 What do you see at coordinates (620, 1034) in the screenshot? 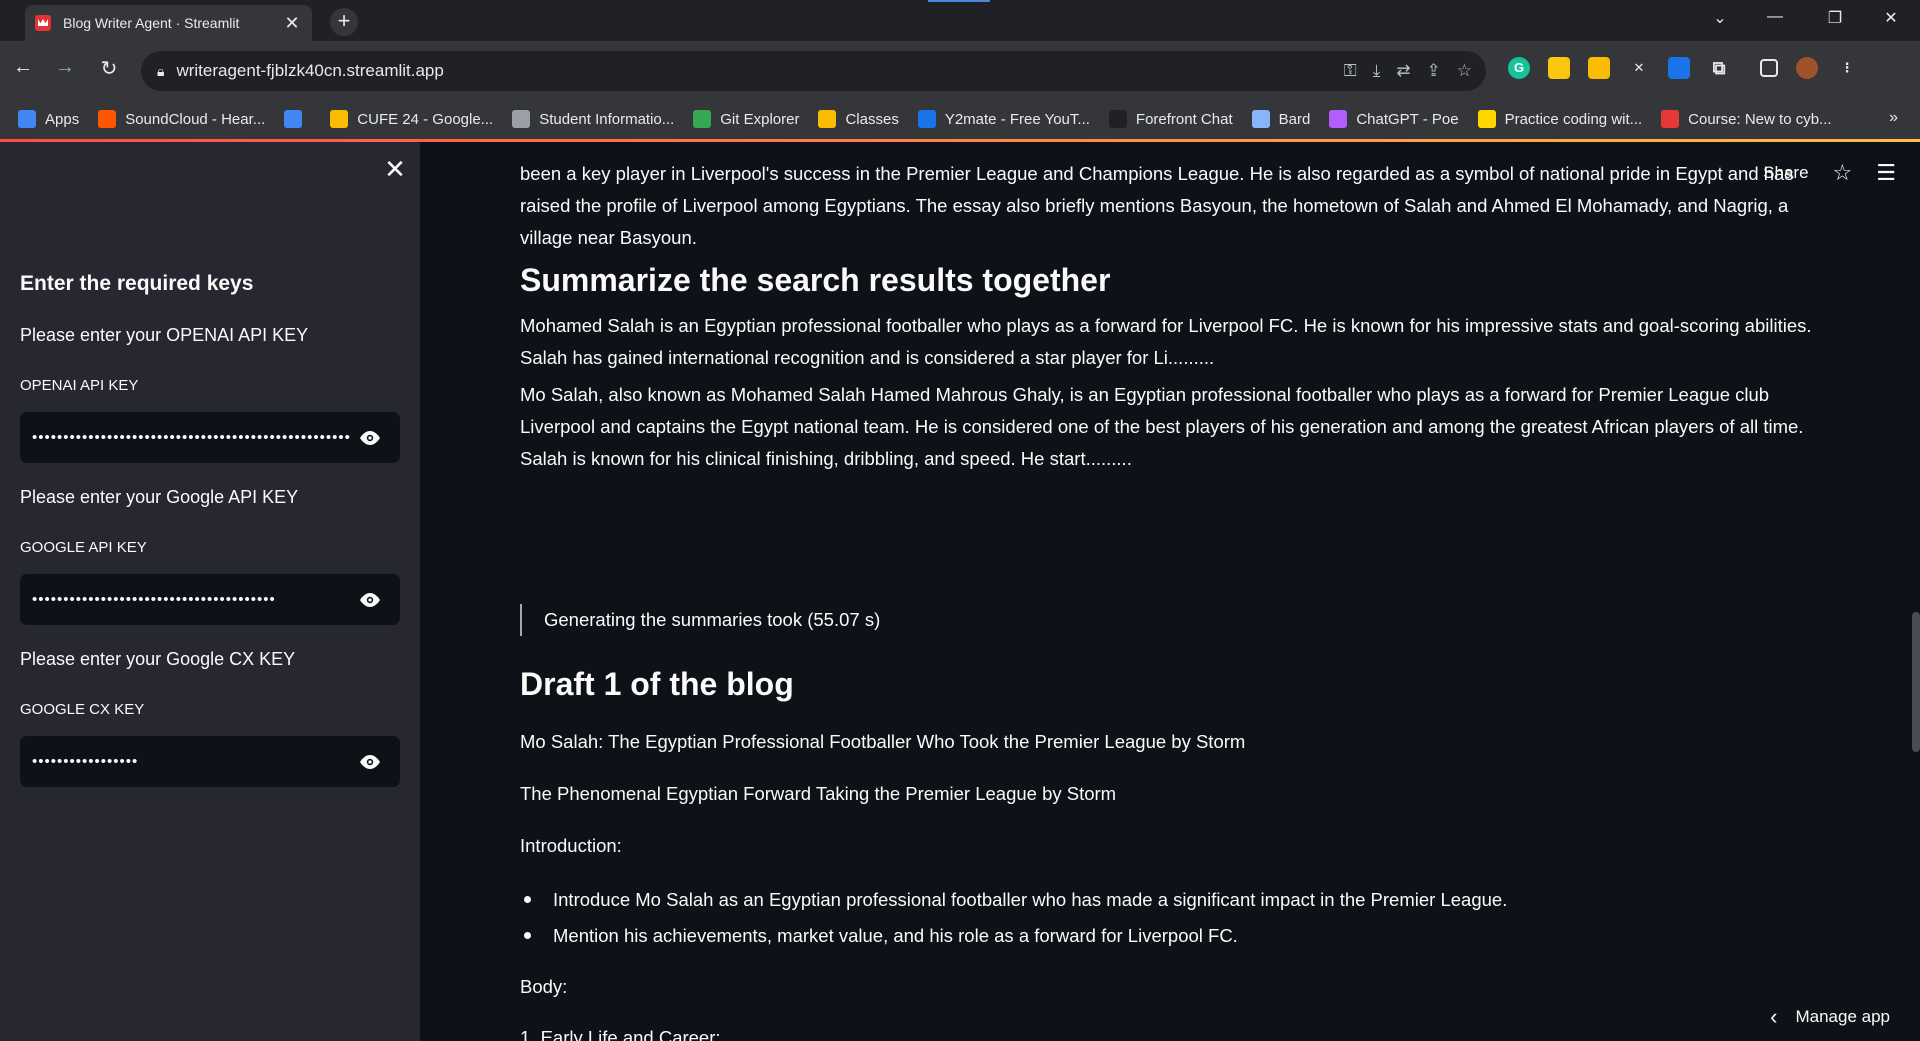
I see `numbered-list-item: 1. Early Life and Career:` at bounding box center [620, 1034].